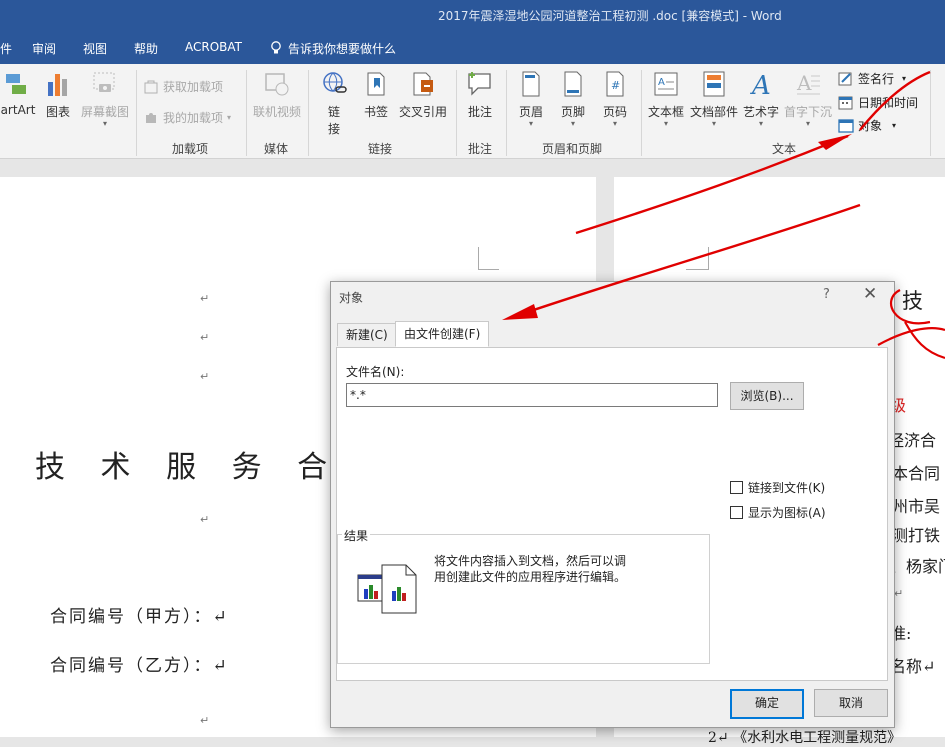 This screenshot has width=945, height=747. Describe the element at coordinates (712, 184) in the screenshot. I see `annotation-arrow-to-object` at that location.